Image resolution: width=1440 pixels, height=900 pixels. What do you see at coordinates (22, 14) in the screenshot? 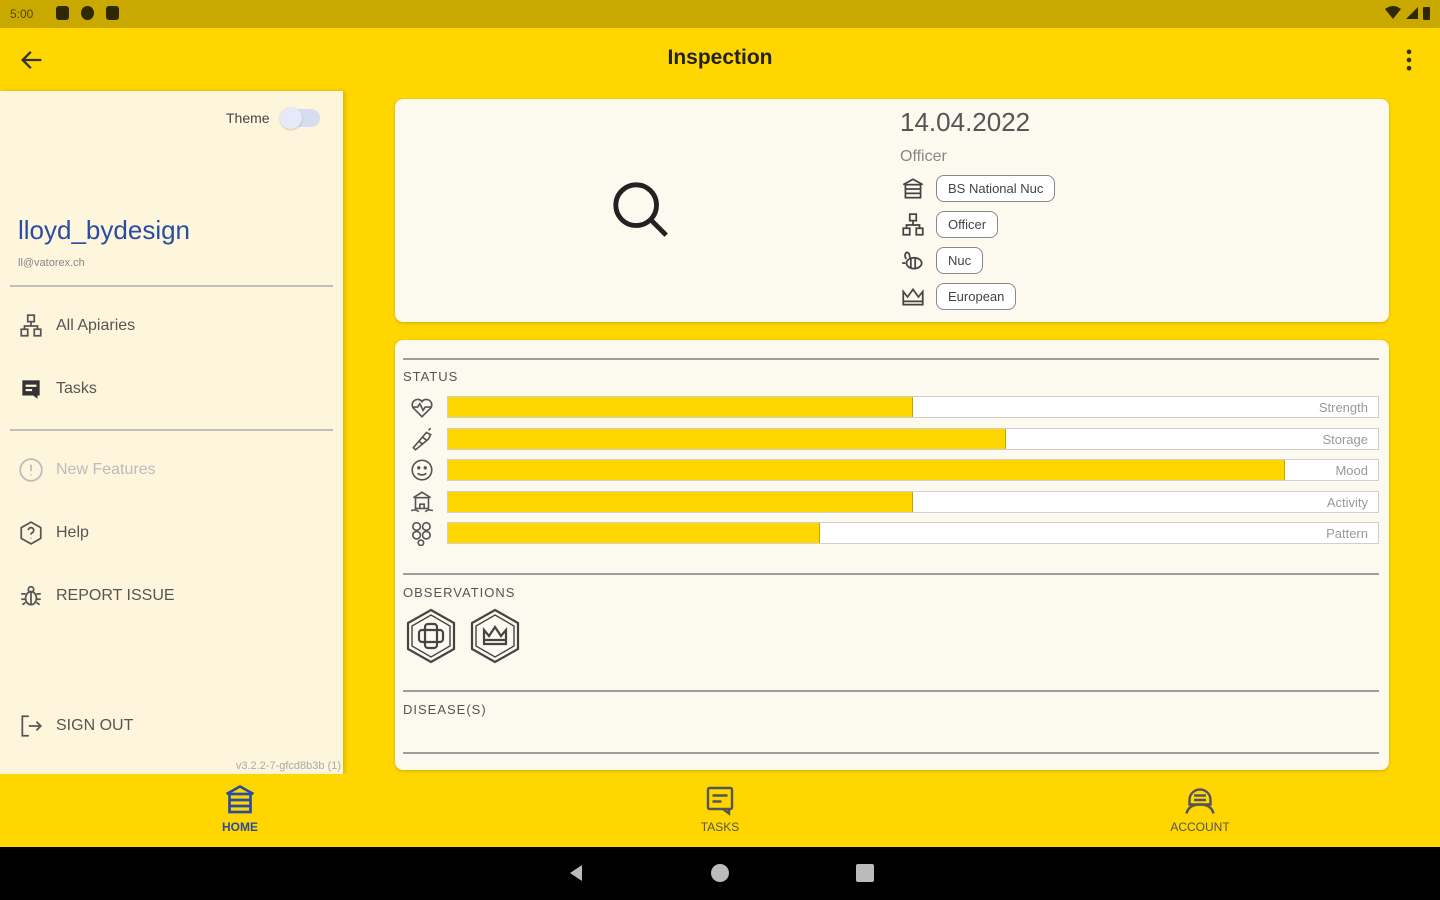
I see `status-time: 5:00` at bounding box center [22, 14].